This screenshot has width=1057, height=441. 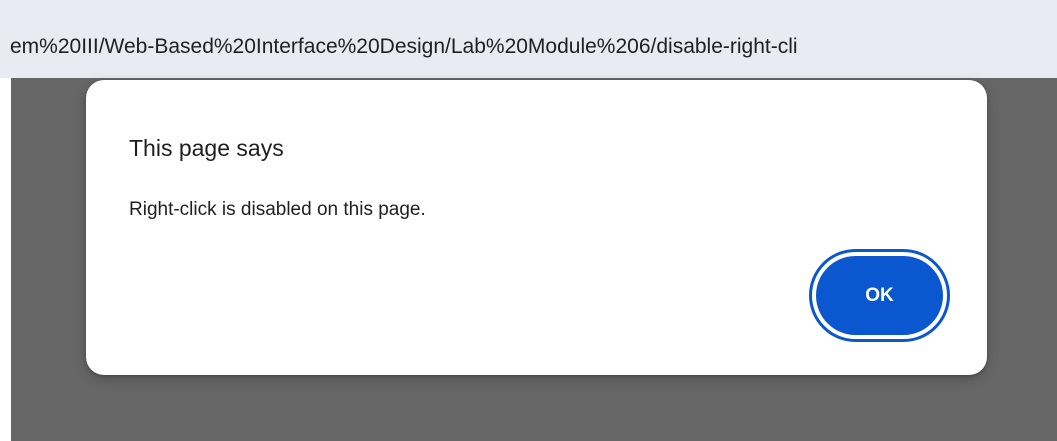 I want to click on dialog-message: Right-click is disabled on this page., so click(x=277, y=209).